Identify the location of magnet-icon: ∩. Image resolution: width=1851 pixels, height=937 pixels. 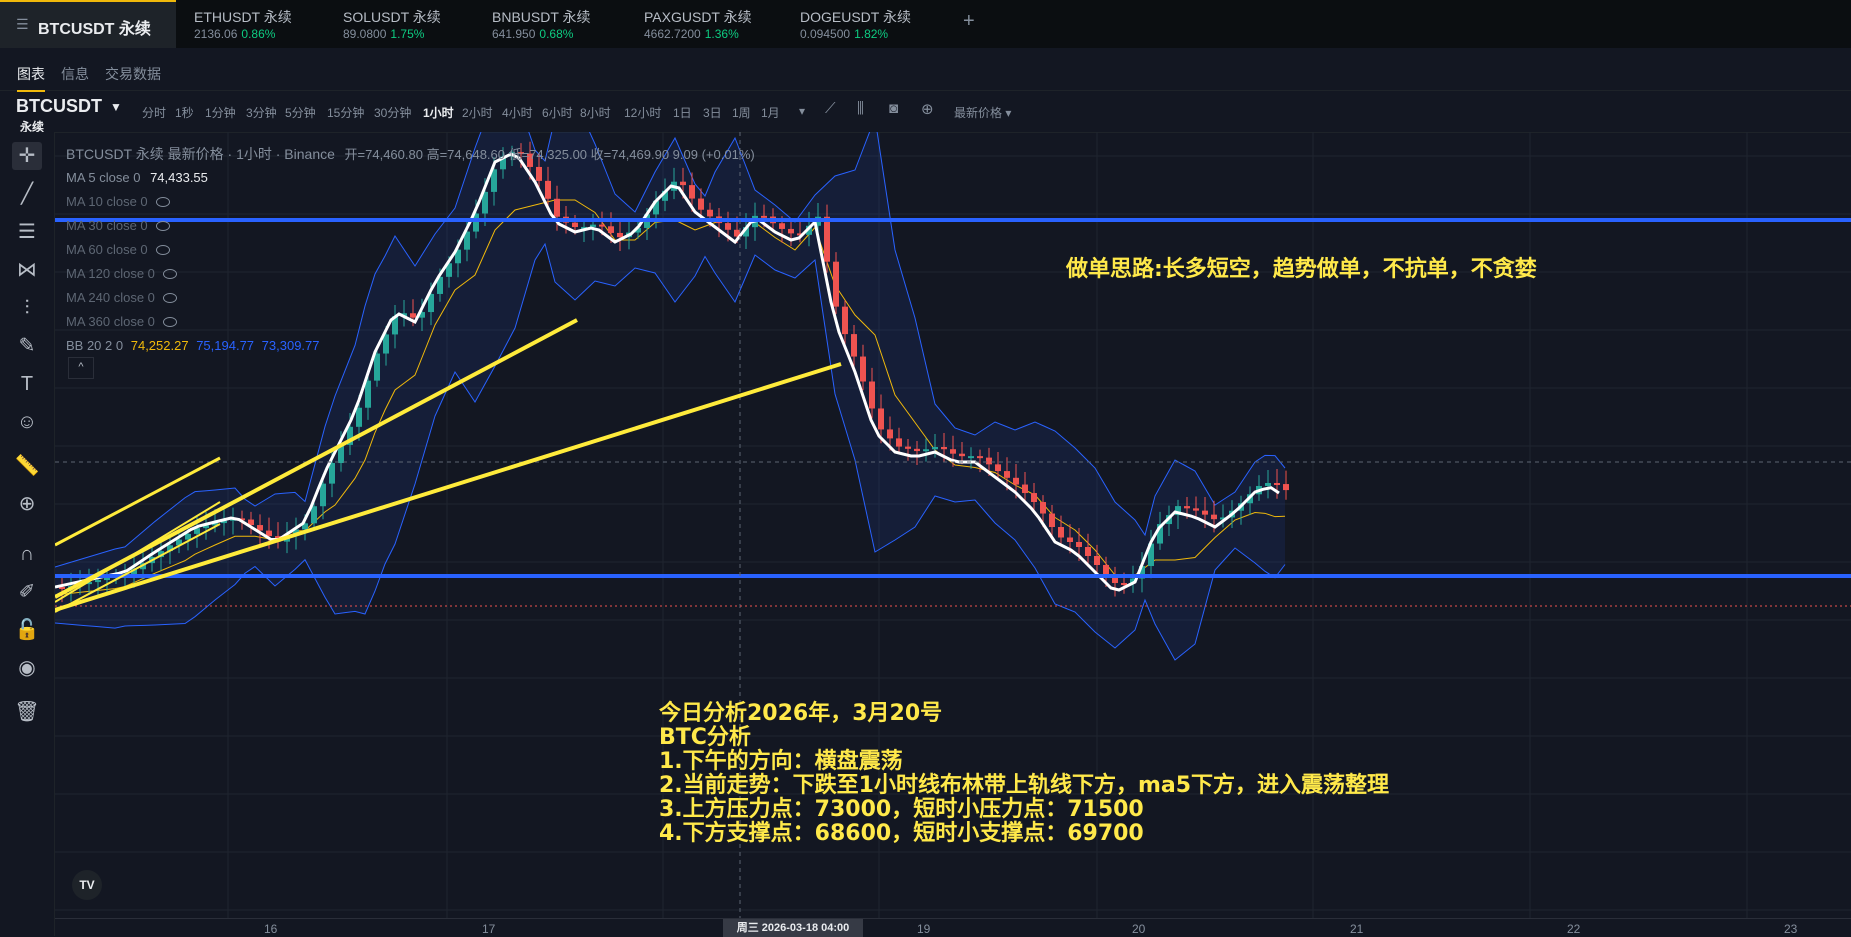
(27, 554).